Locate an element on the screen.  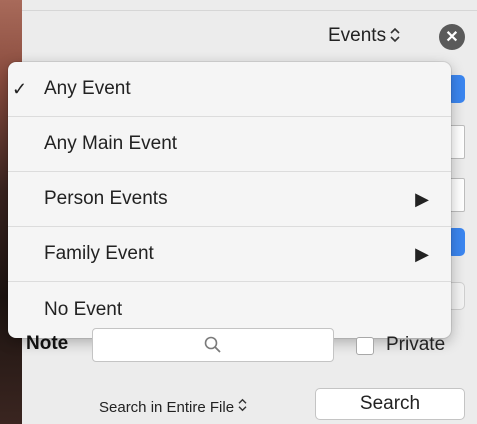
menu-item-family-event: Family Event ▶ is located at coordinates (229, 254).